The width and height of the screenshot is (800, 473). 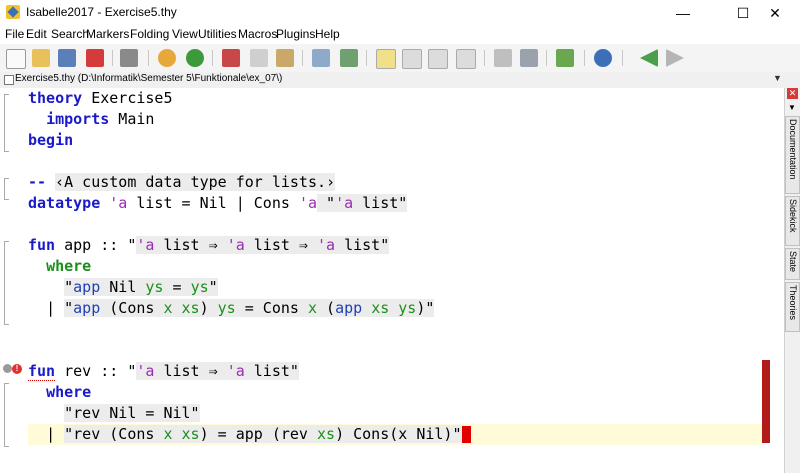 I want to click on code-line: where, so click(x=395, y=392).